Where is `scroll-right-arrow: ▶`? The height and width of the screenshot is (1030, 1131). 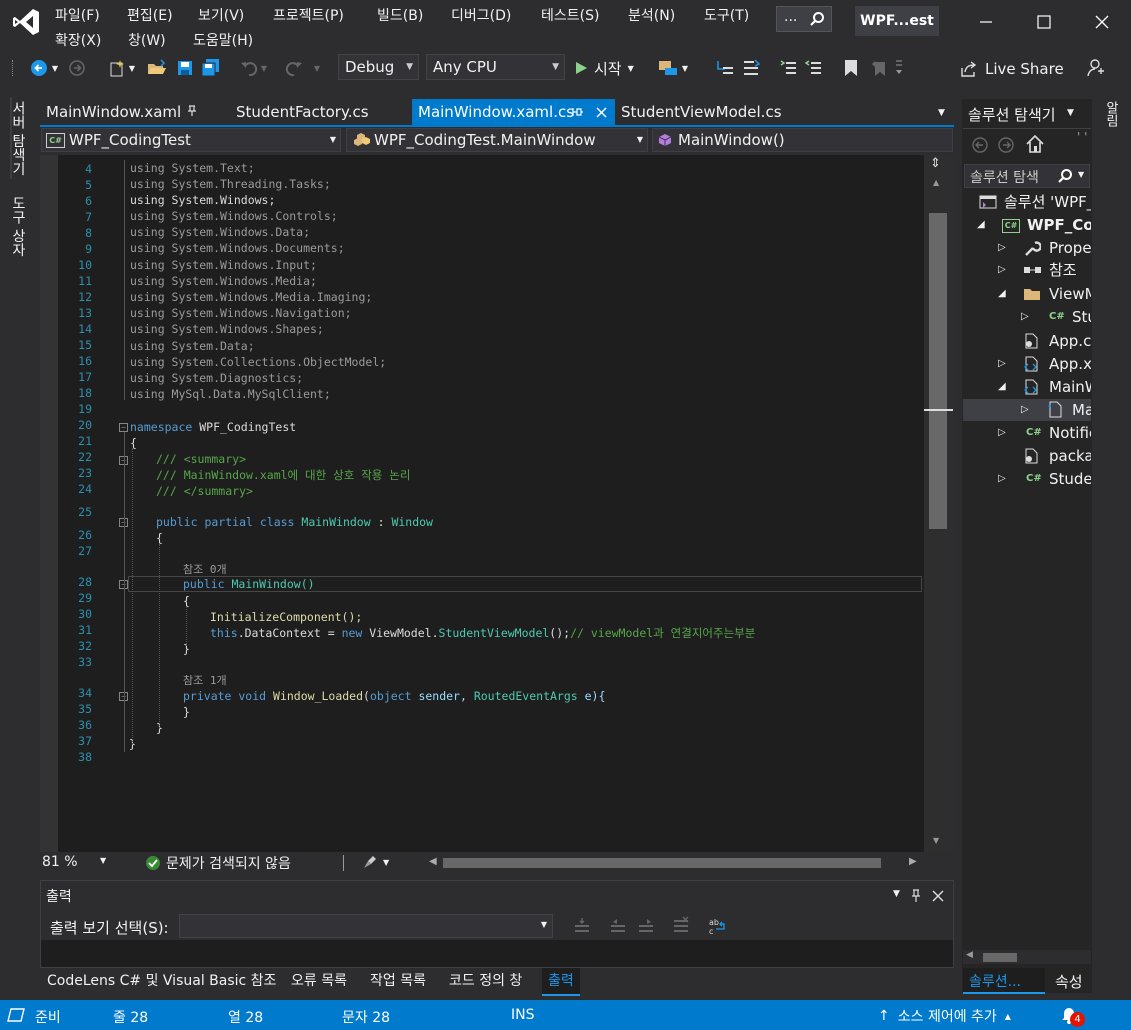
scroll-right-arrow: ▶ is located at coordinates (913, 861).